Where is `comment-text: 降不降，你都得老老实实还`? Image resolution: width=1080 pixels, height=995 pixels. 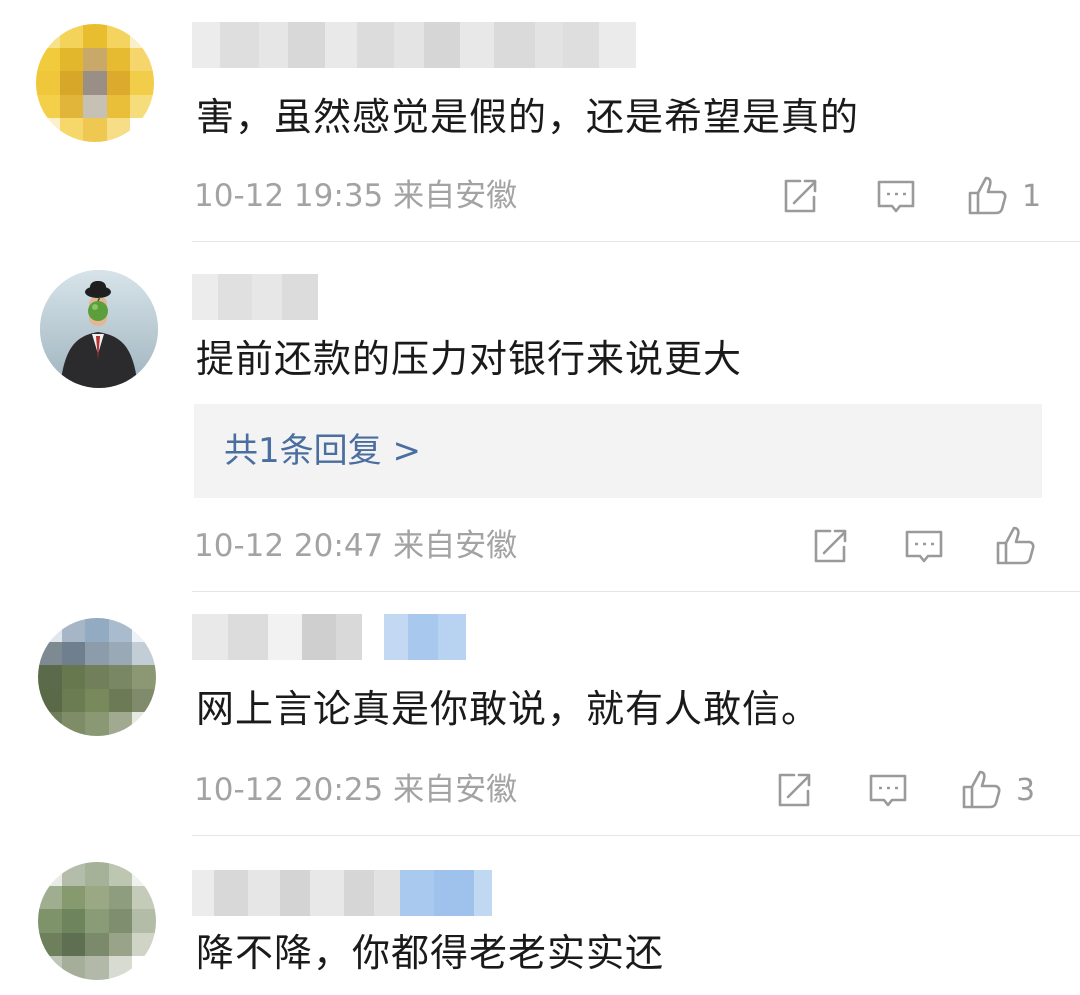
comment-text: 降不降，你都得老老实实还 is located at coordinates (430, 953).